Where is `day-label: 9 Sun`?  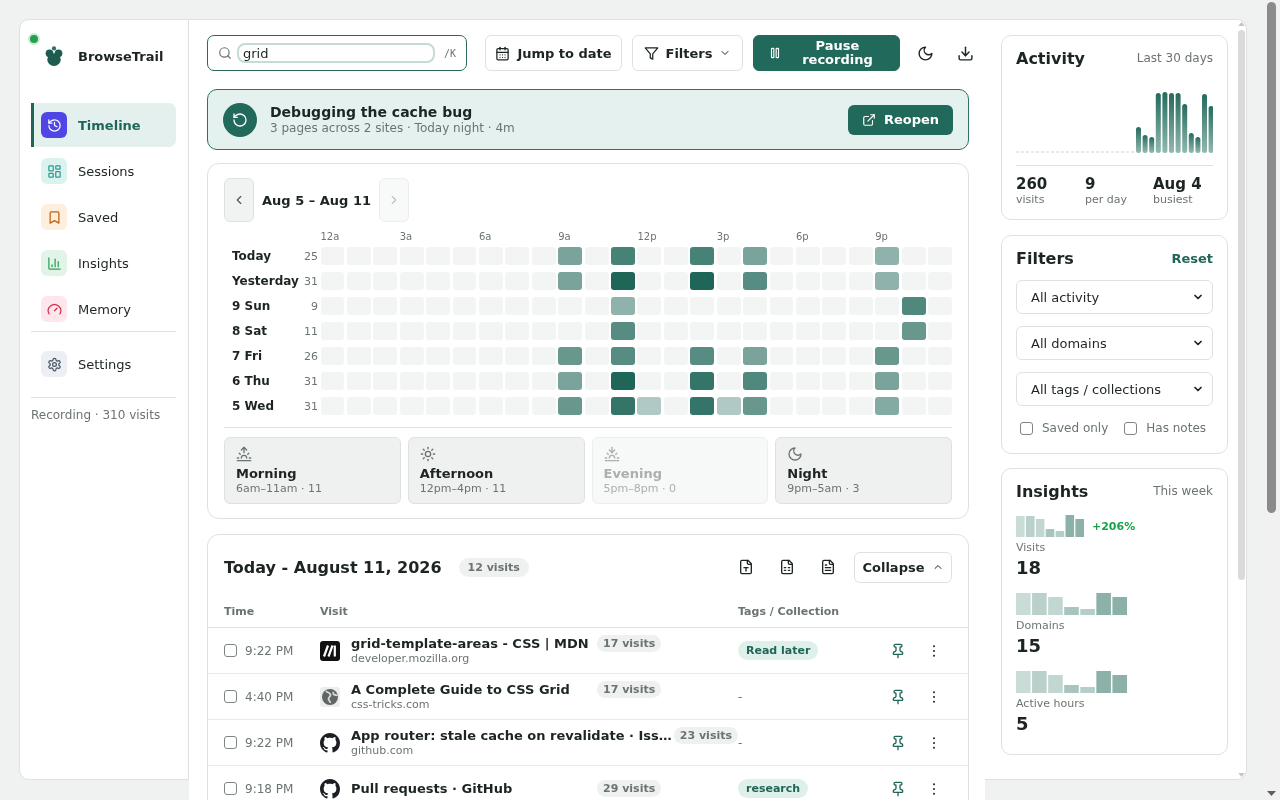 day-label: 9 Sun is located at coordinates (251, 306).